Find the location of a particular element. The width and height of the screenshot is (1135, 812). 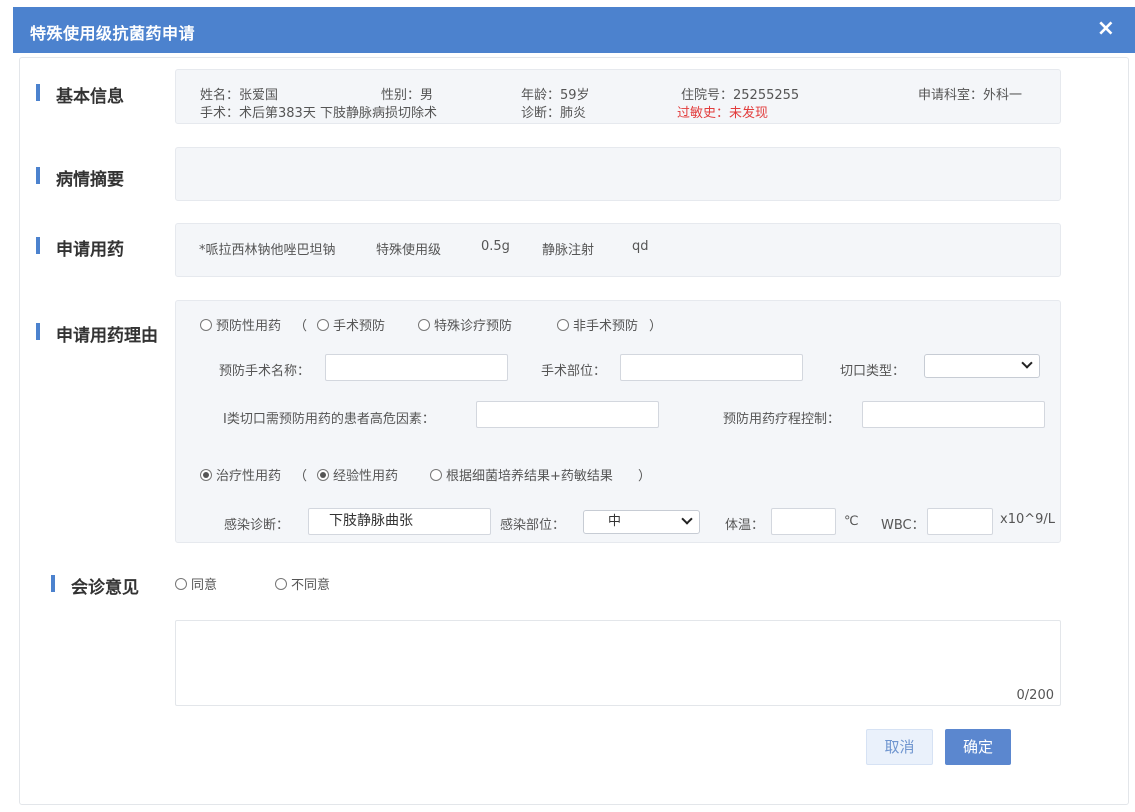

drug-frequency: qd is located at coordinates (640, 246).